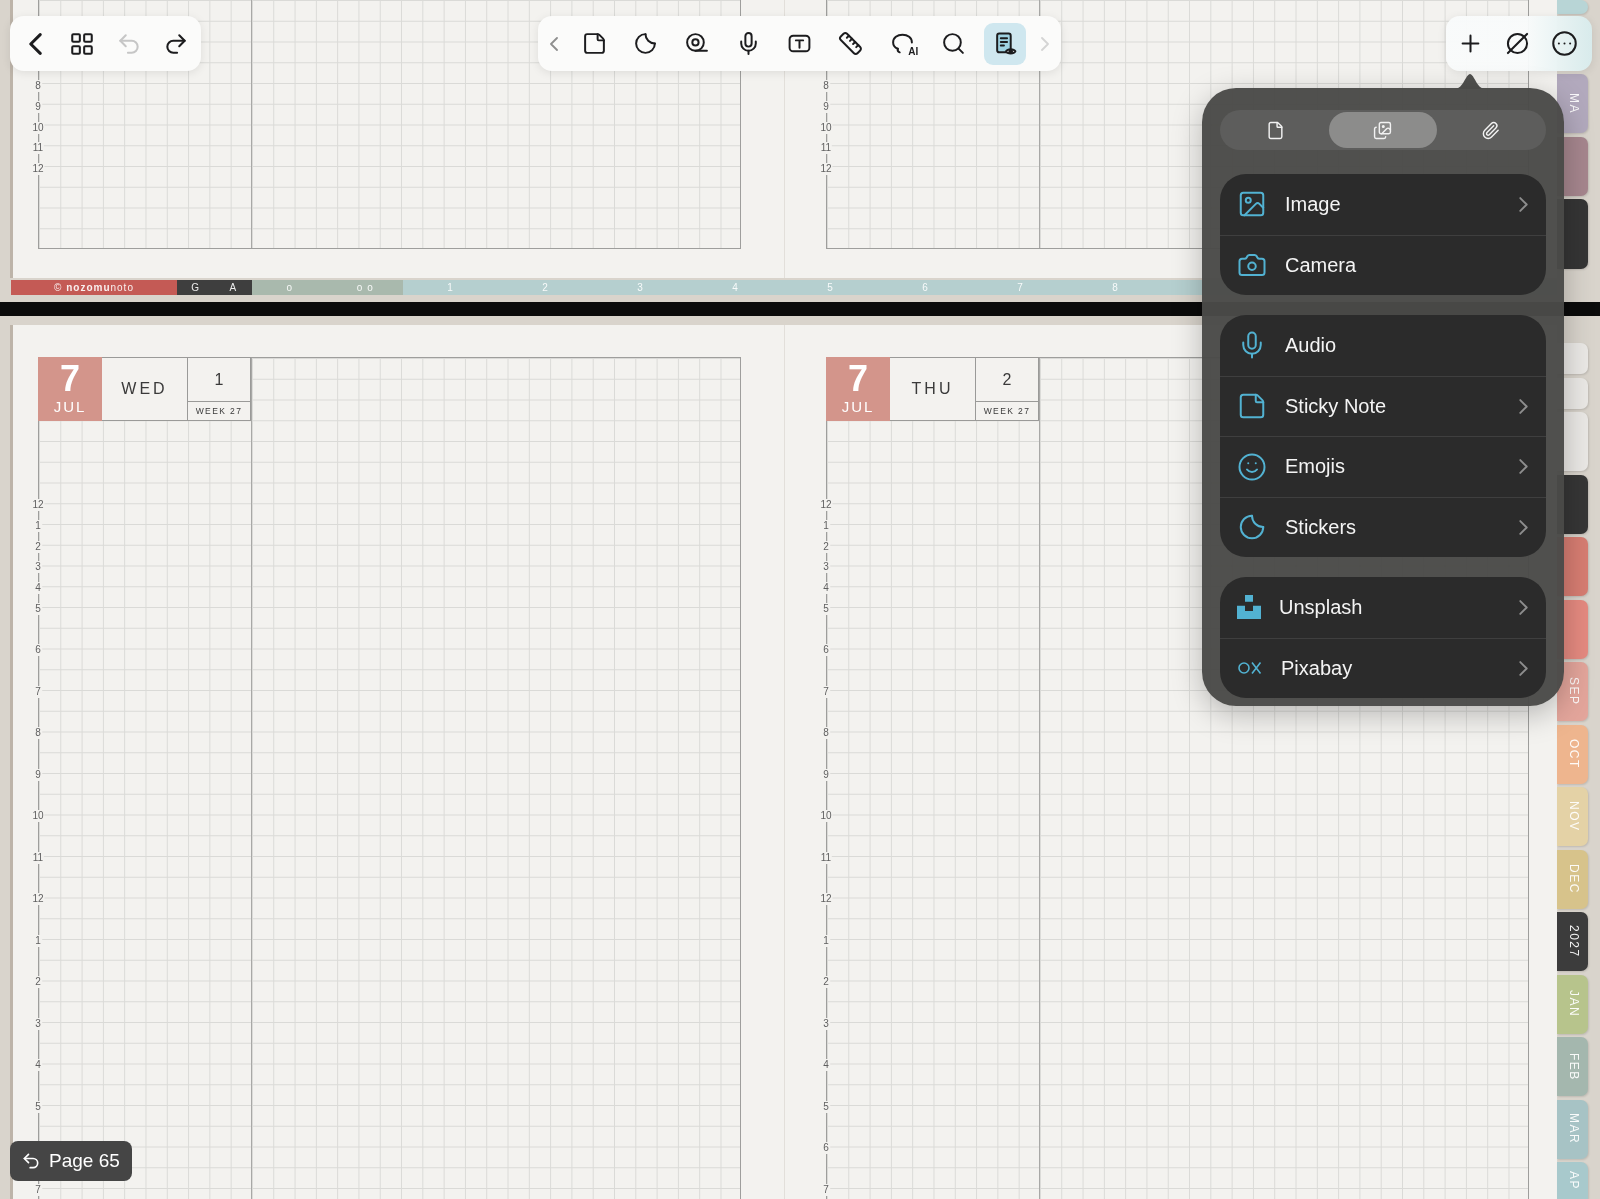 The height and width of the screenshot is (1199, 1600). Describe the element at coordinates (954, 43) in the screenshot. I see `search-icon` at that location.